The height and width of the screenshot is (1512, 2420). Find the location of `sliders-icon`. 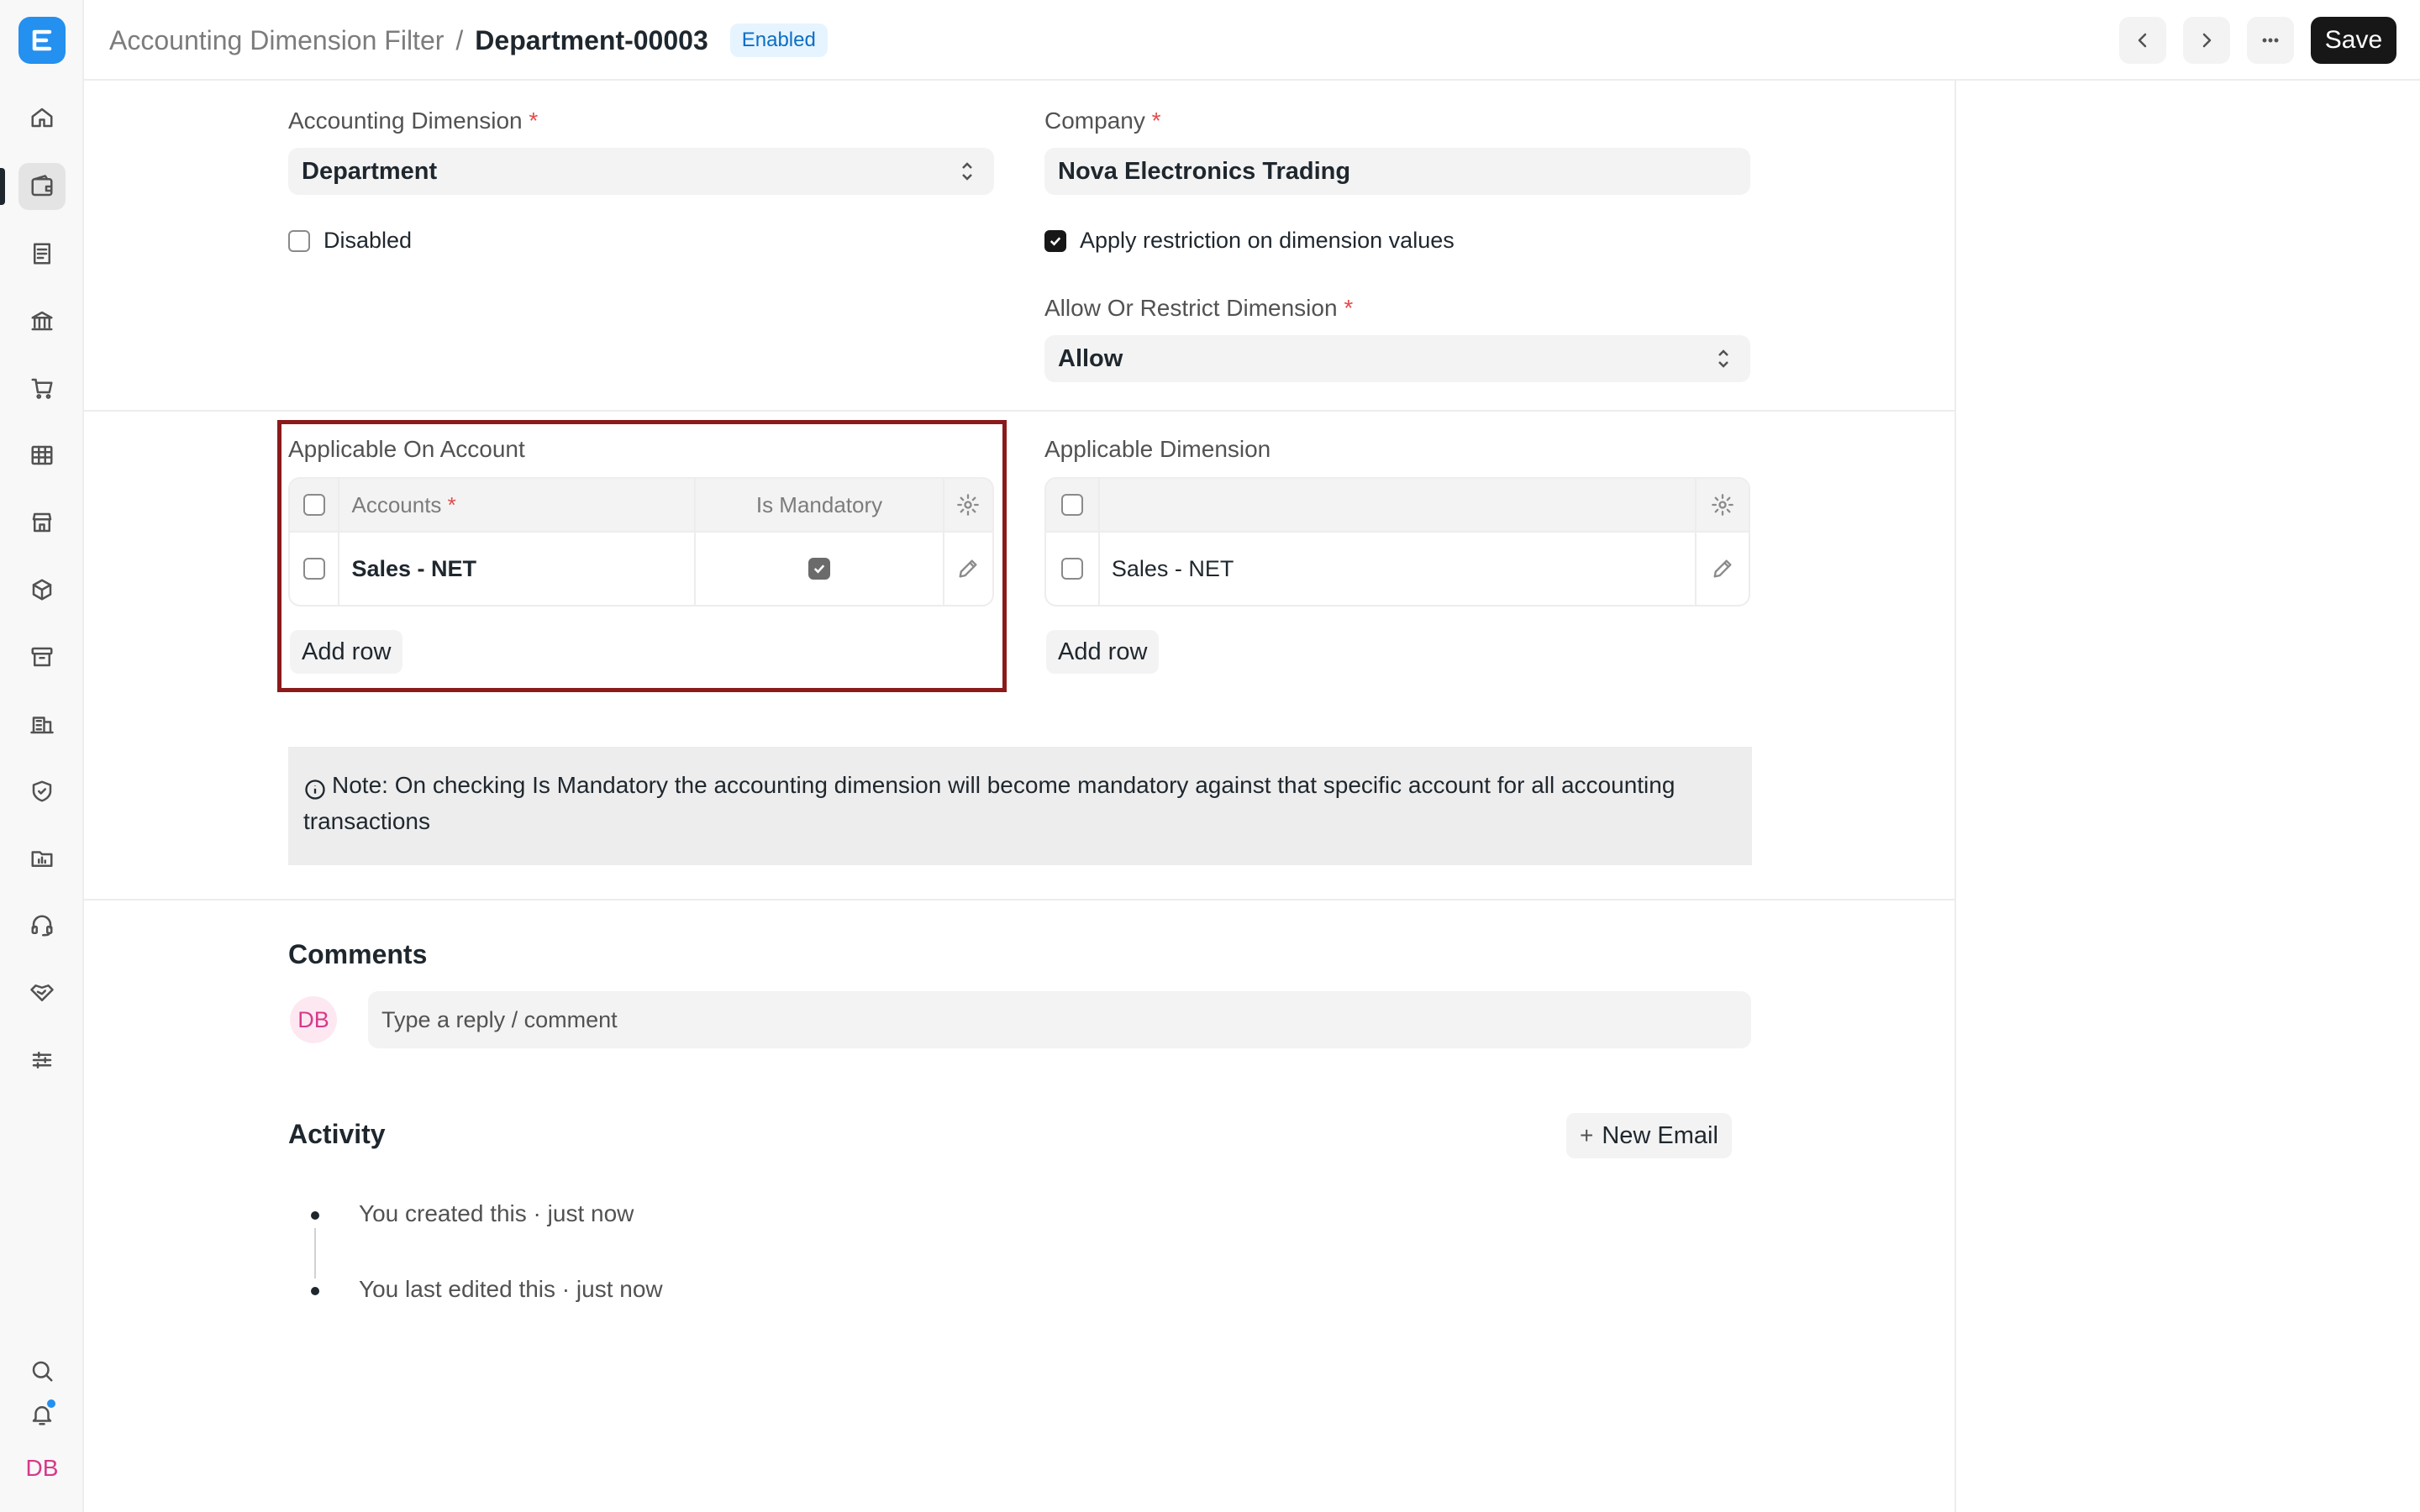

sliders-icon is located at coordinates (42, 1060).